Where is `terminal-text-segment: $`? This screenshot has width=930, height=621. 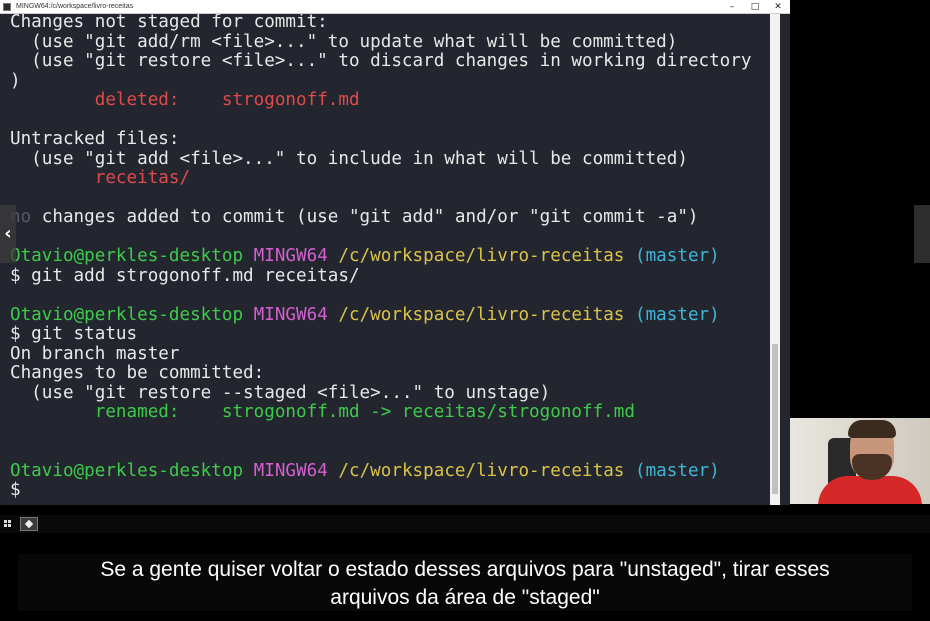 terminal-text-segment: $ is located at coordinates (15, 490).